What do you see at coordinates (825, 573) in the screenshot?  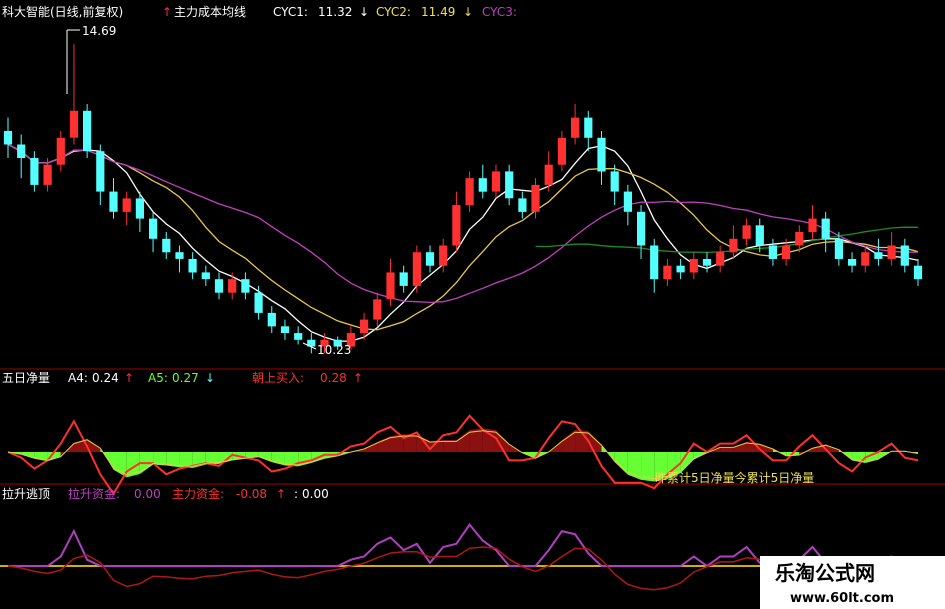 I see `watermark-name: 乐淘公式网` at bounding box center [825, 573].